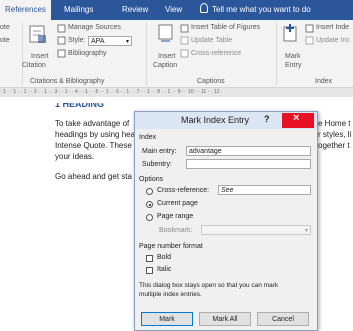  I want to click on options-group-label: Options, so click(151, 179).